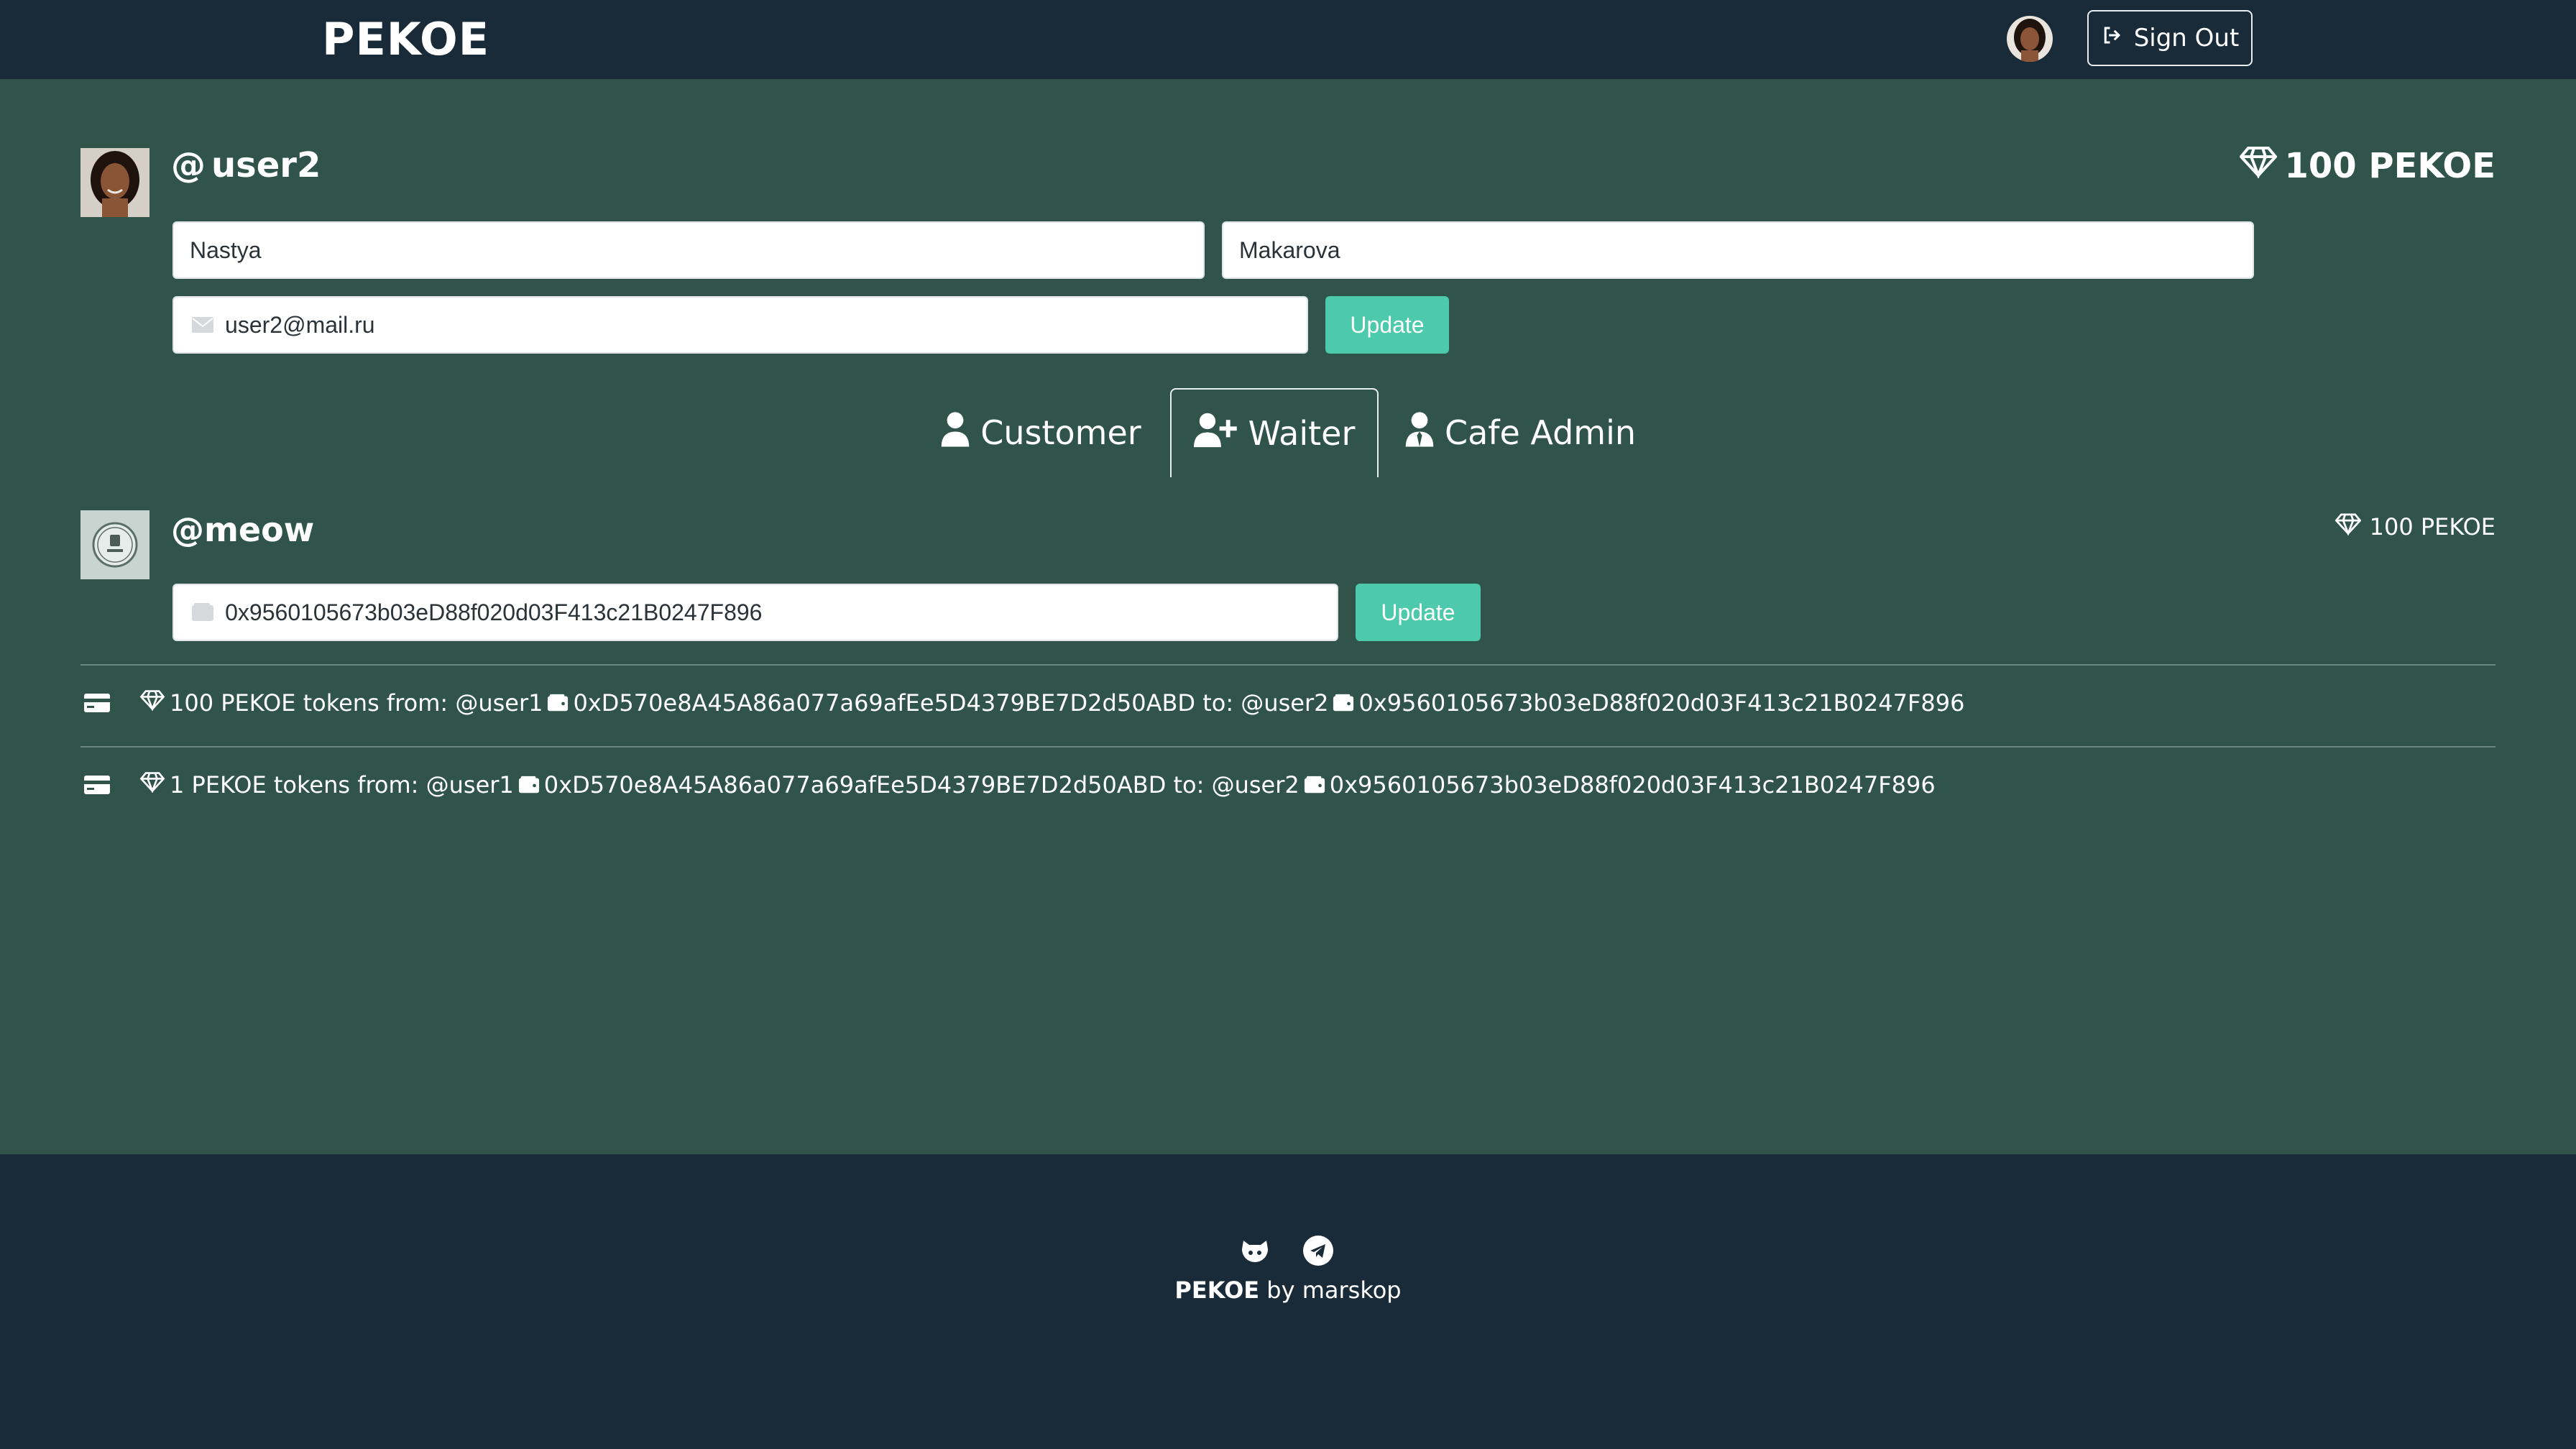 The width and height of the screenshot is (2576, 1449). What do you see at coordinates (1387, 325) in the screenshot?
I see `update-profile-button: Update` at bounding box center [1387, 325].